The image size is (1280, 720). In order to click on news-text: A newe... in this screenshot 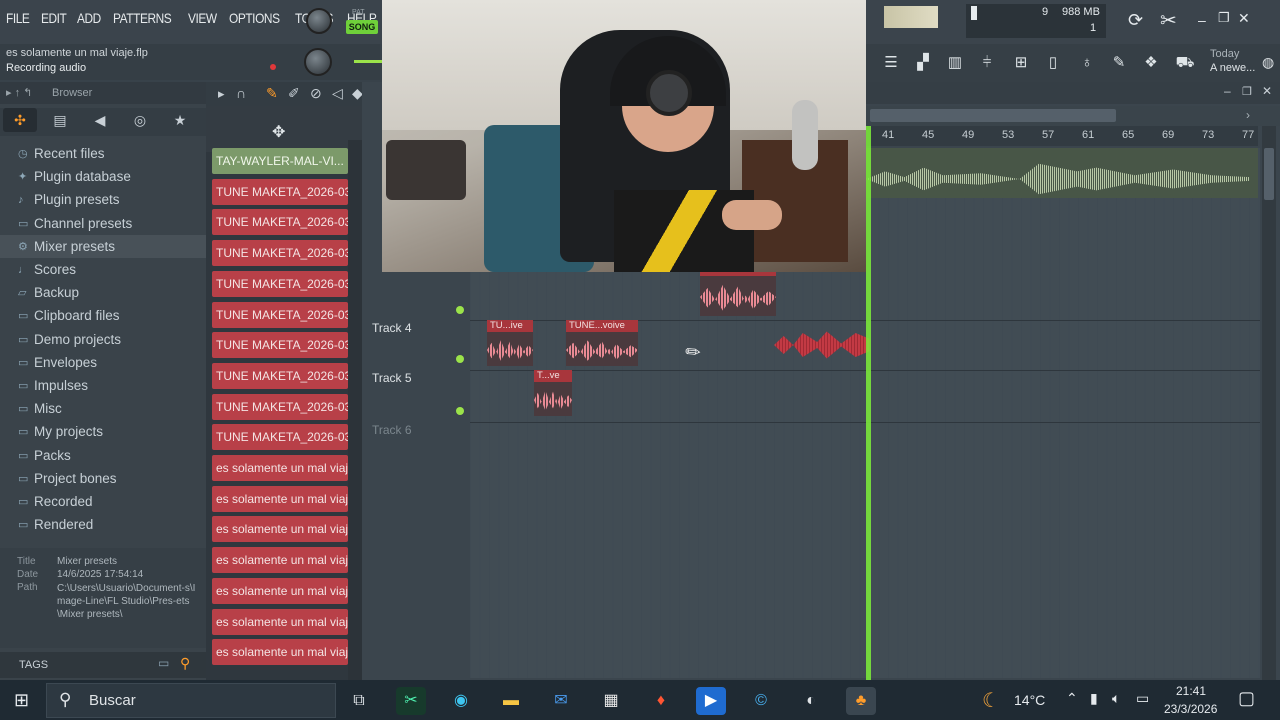, I will do `click(1232, 68)`.